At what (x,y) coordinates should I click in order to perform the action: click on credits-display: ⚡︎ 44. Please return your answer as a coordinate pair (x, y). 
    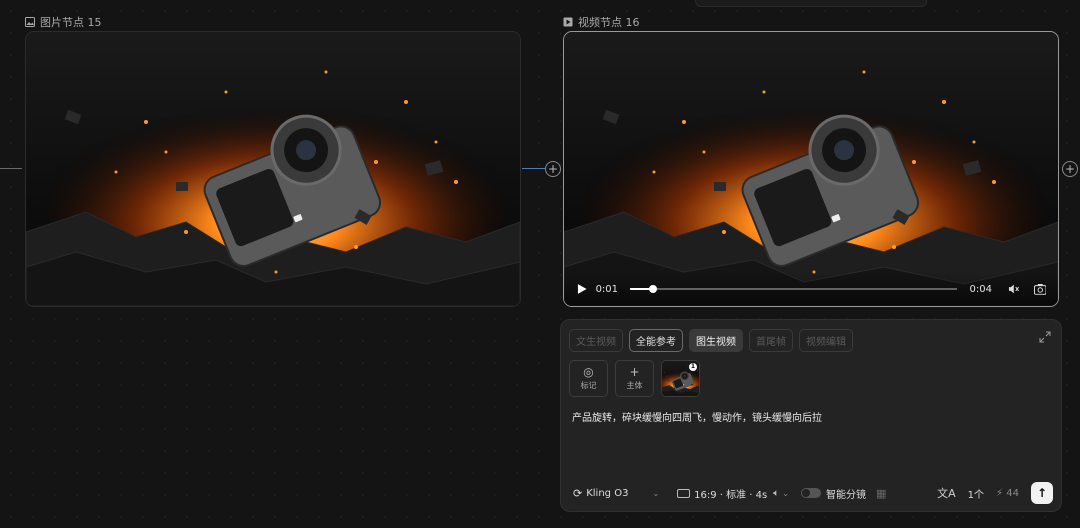
    Looking at the image, I should click on (1007, 493).